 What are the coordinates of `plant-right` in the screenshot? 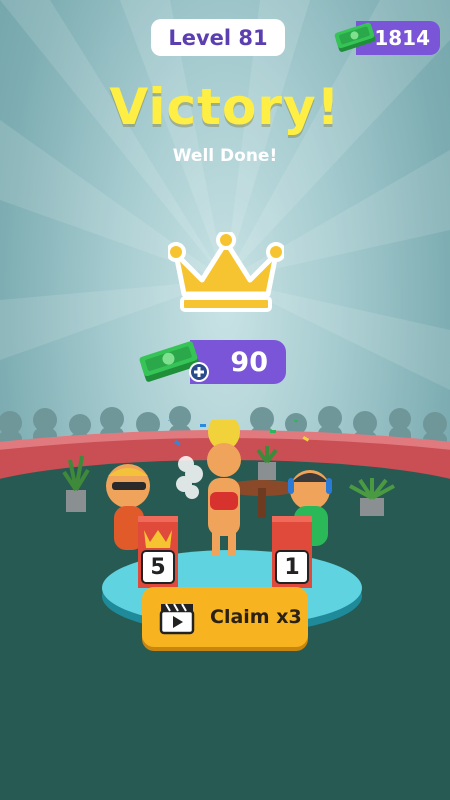 It's located at (372, 497).